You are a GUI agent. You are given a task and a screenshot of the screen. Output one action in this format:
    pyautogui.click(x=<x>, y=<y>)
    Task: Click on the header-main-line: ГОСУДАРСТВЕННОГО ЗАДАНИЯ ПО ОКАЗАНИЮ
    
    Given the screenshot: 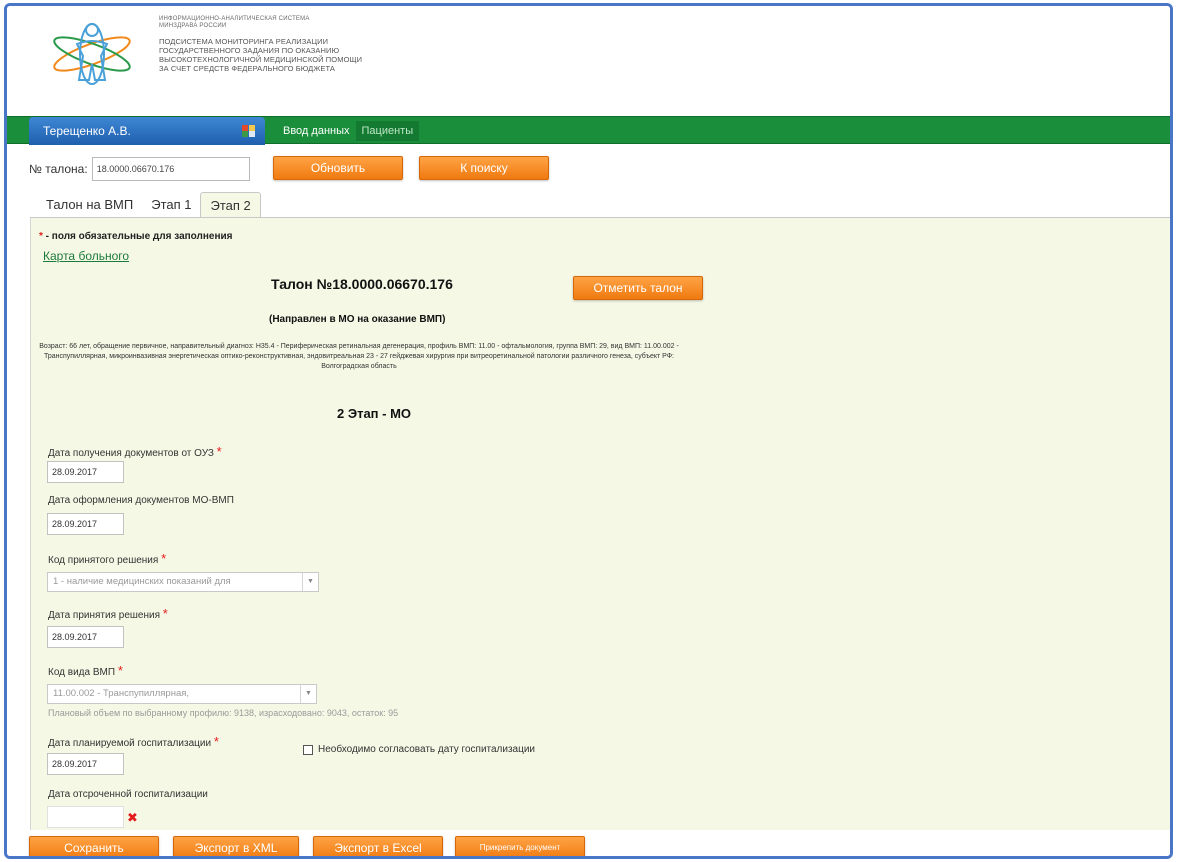 What is the action you would take?
    pyautogui.click(x=249, y=50)
    